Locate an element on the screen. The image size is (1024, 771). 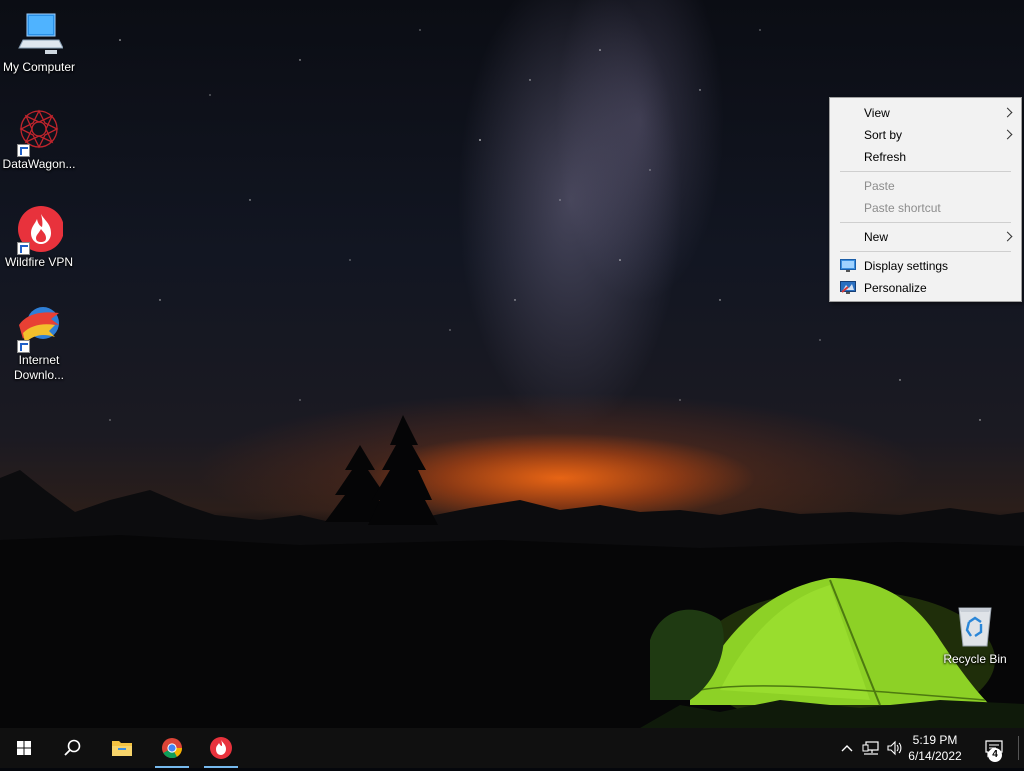
menu-item-paste-shortcut: Paste shortcut is located at coordinates (925, 208).